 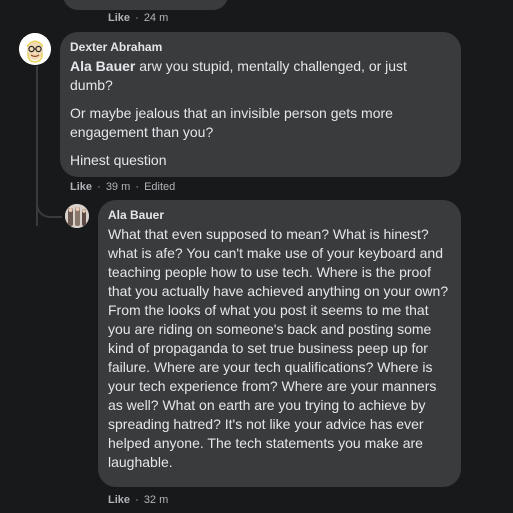 I want to click on reply-connector, so click(x=49, y=189).